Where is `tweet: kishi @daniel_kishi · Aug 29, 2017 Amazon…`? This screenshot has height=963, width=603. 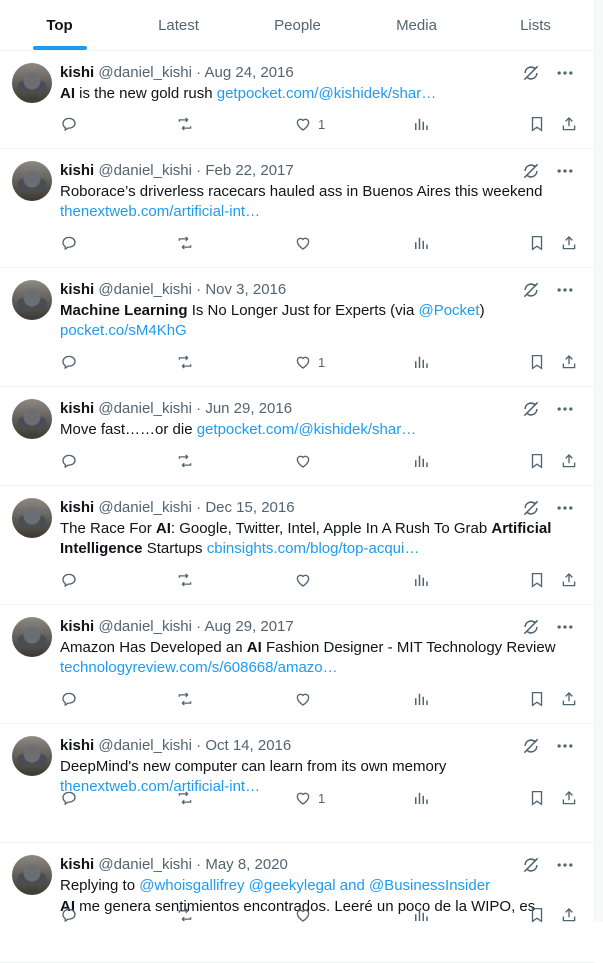 tweet: kishi @daniel_kishi · Aug 29, 2017 Amazon… is located at coordinates (297, 664).